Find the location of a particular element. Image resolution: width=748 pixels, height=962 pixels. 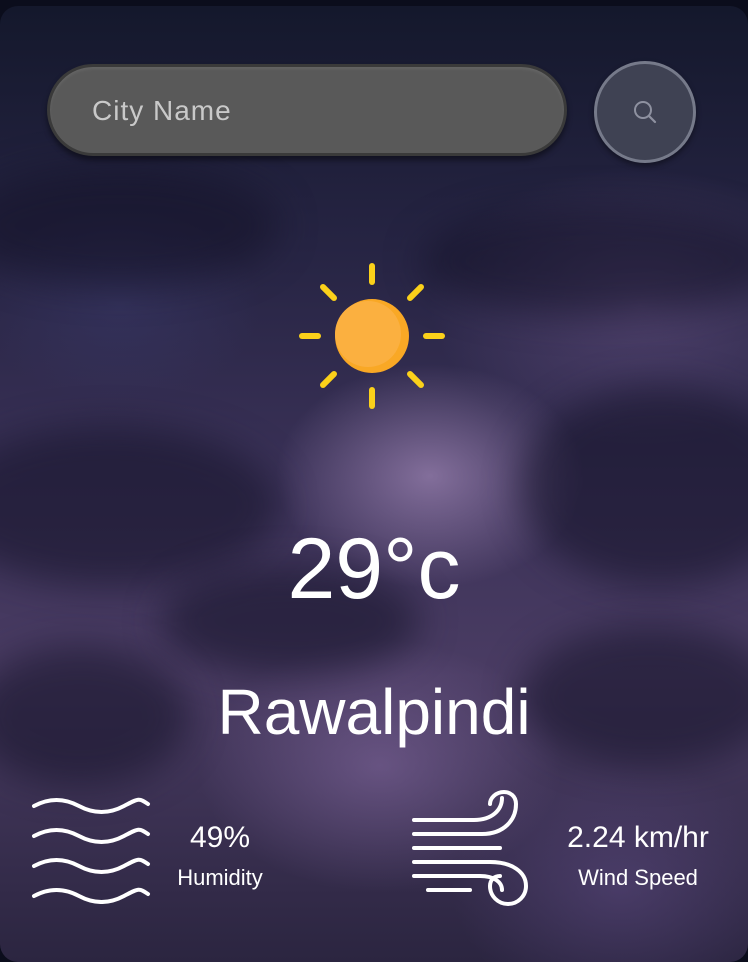

wind-icon is located at coordinates (470, 848).